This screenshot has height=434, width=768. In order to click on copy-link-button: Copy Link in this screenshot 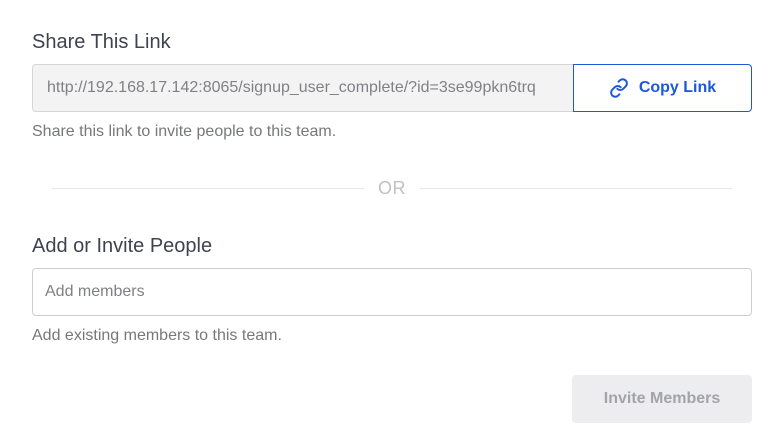, I will do `click(662, 88)`.